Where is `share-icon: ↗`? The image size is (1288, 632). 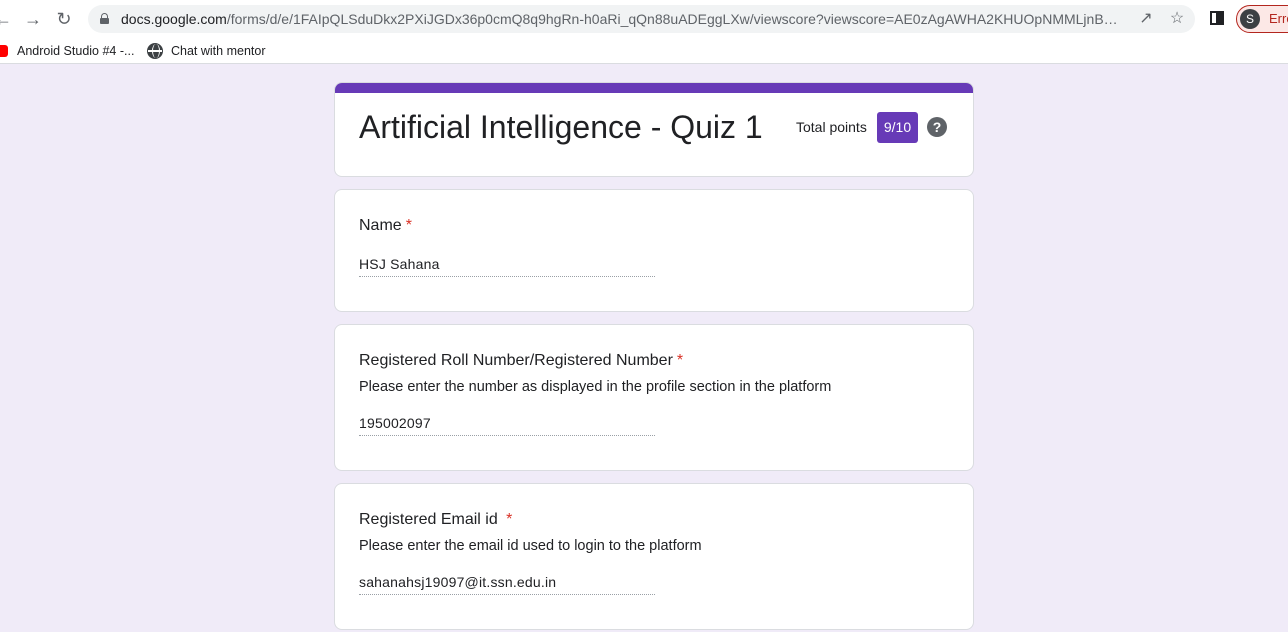 share-icon: ↗ is located at coordinates (1146, 19).